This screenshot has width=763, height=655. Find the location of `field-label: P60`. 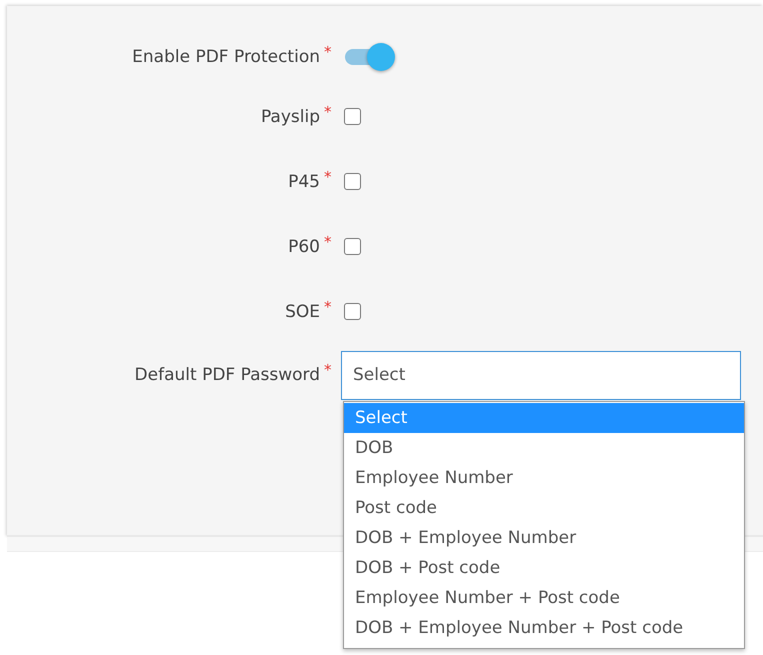

field-label: P60 is located at coordinates (304, 246).